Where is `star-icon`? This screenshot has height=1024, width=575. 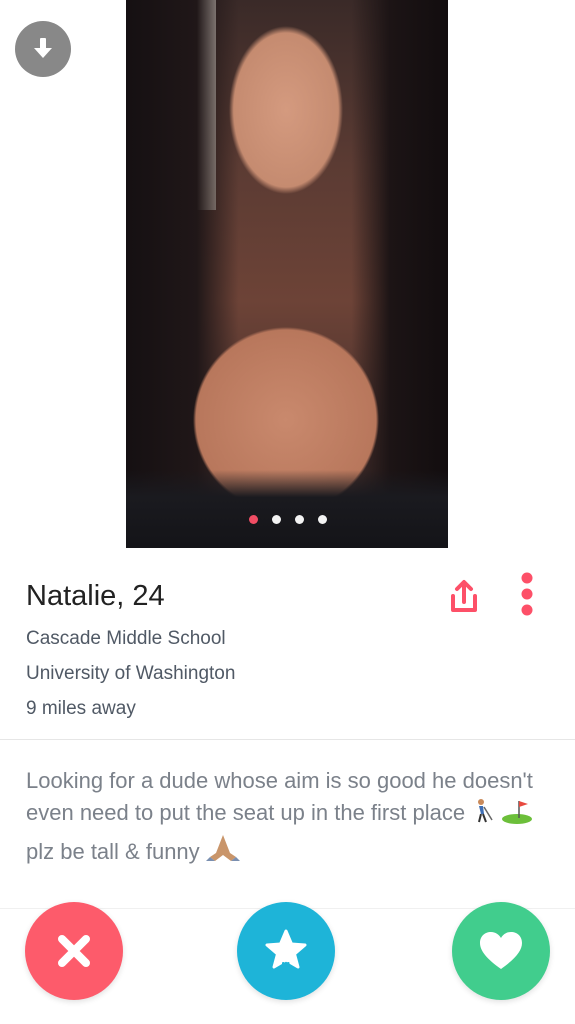 star-icon is located at coordinates (286, 949).